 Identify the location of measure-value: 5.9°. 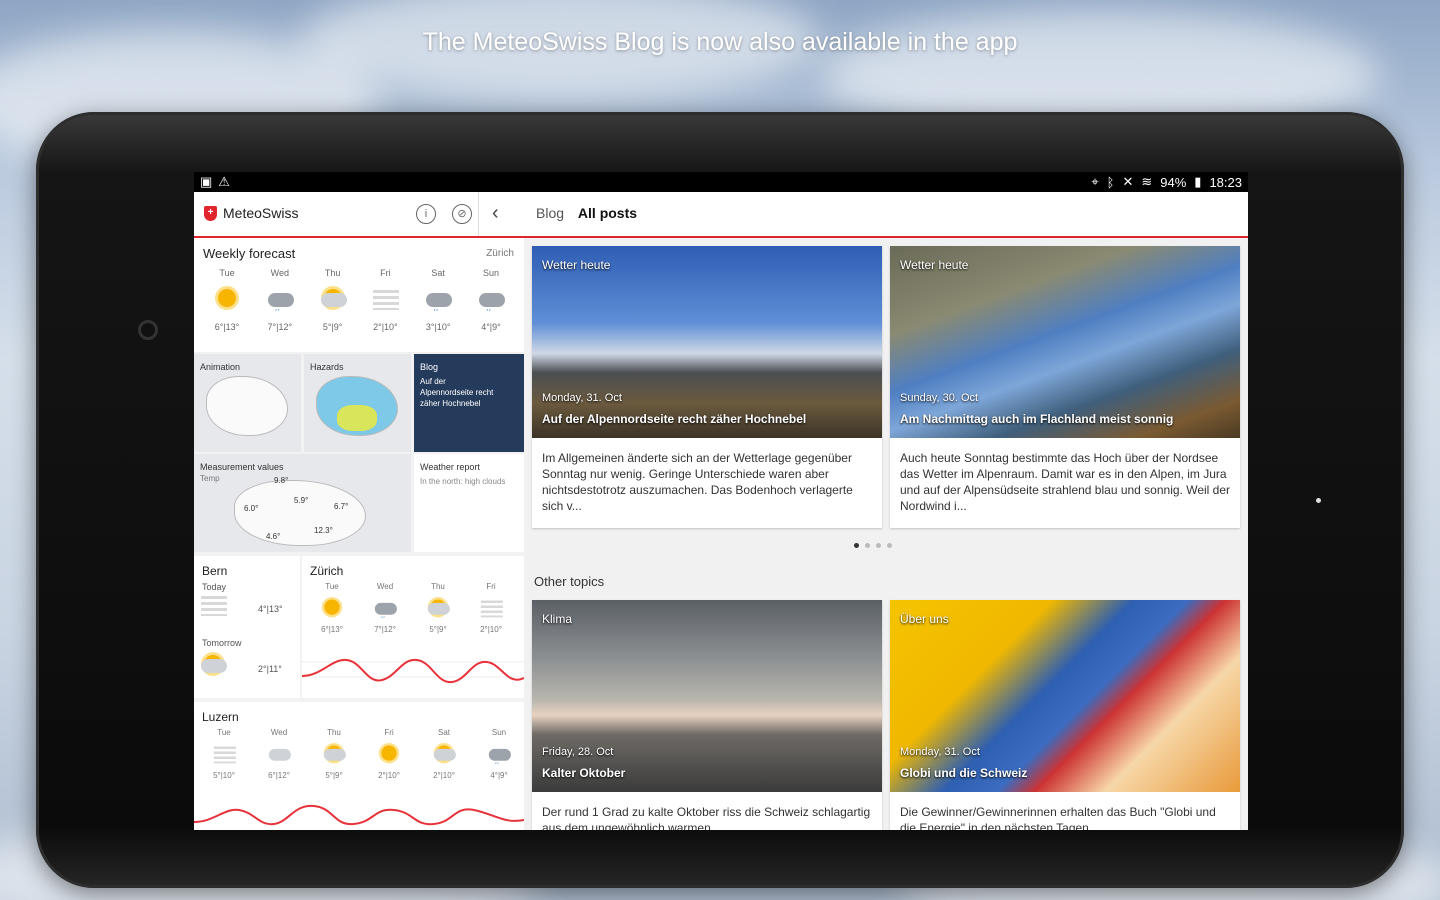
(301, 500).